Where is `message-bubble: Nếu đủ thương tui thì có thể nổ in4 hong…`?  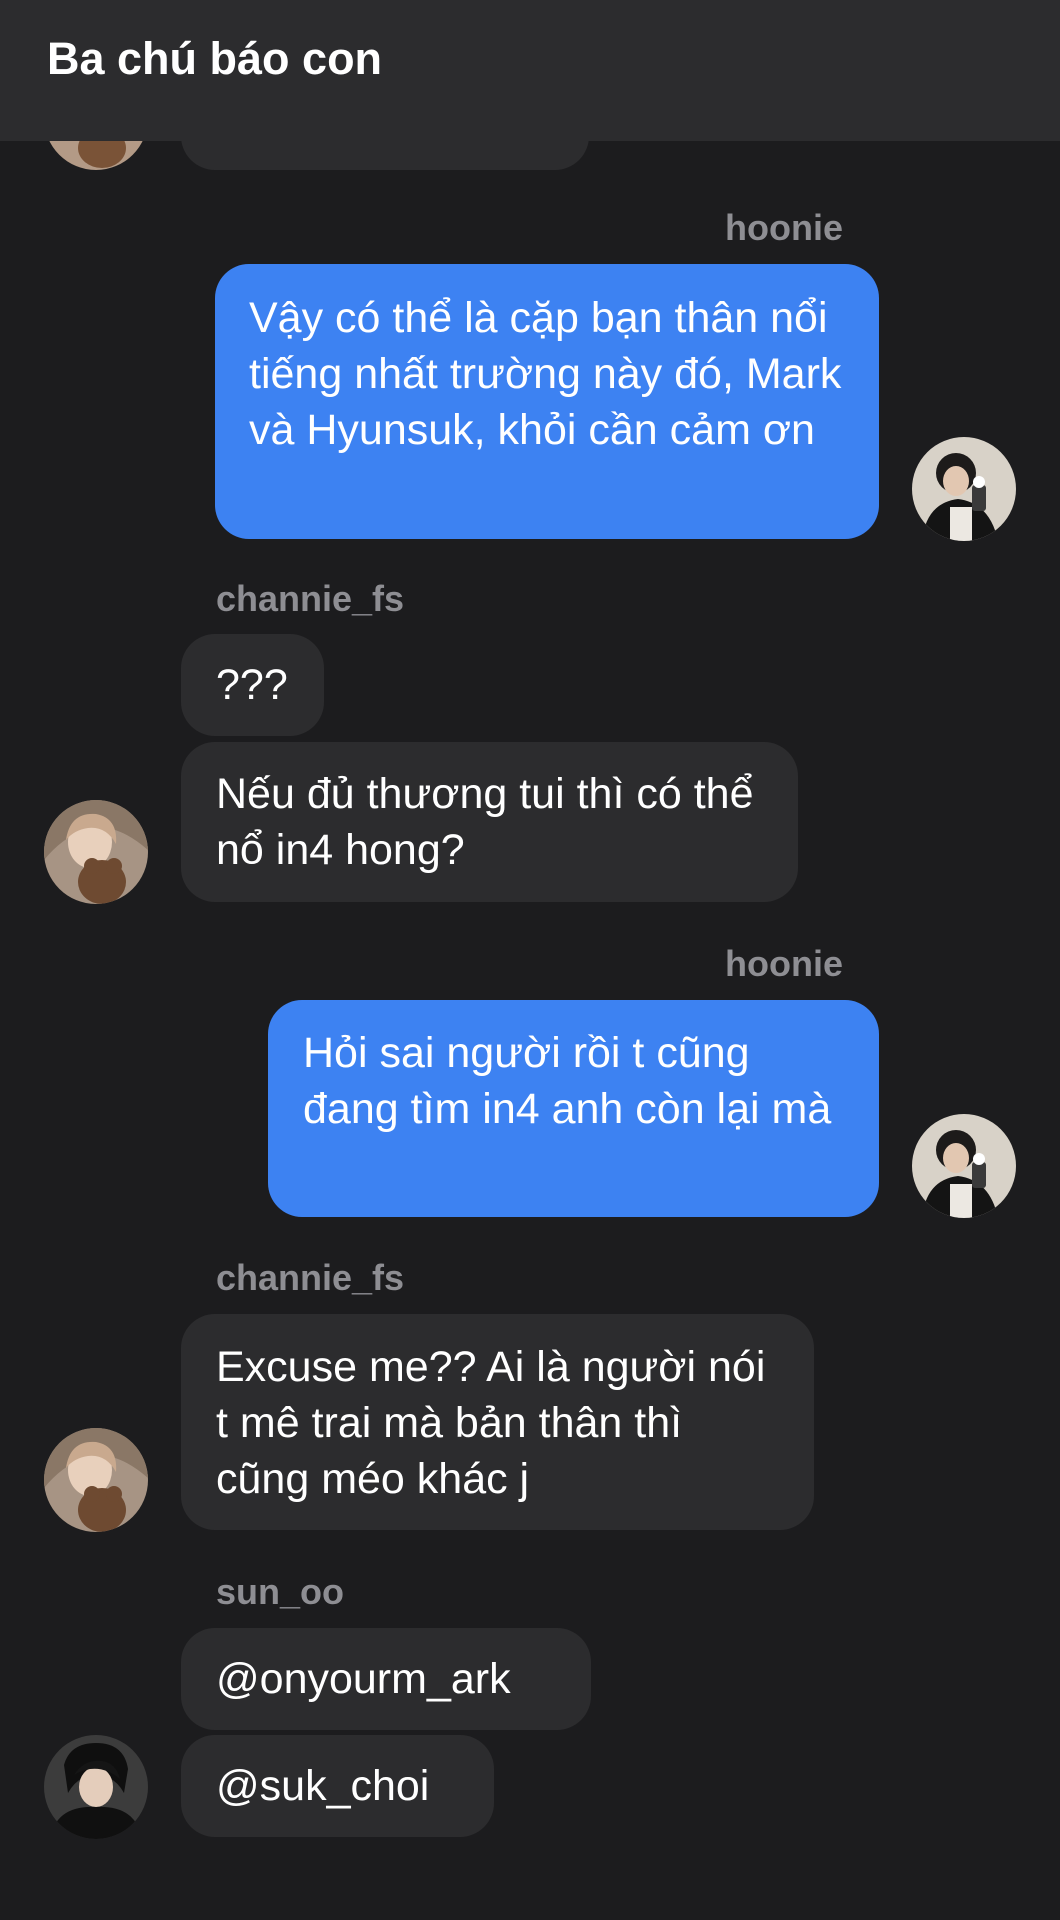
message-bubble: Nếu đủ thương tui thì có thể nổ in4 hong… is located at coordinates (489, 822).